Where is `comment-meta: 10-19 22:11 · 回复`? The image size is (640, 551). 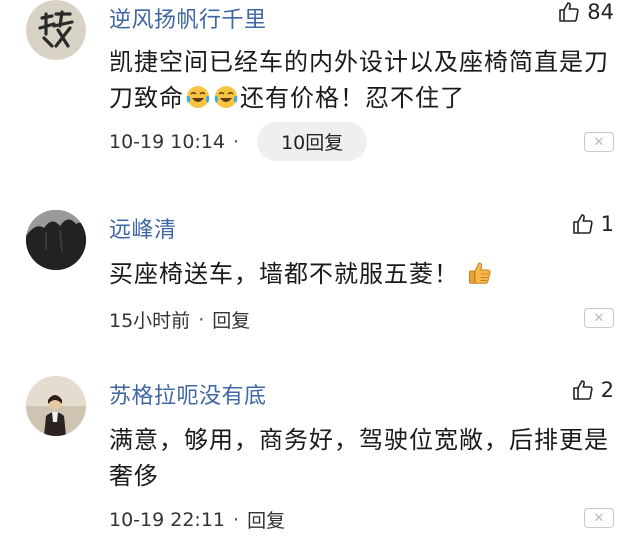 comment-meta: 10-19 22:11 · 回复 is located at coordinates (197, 519).